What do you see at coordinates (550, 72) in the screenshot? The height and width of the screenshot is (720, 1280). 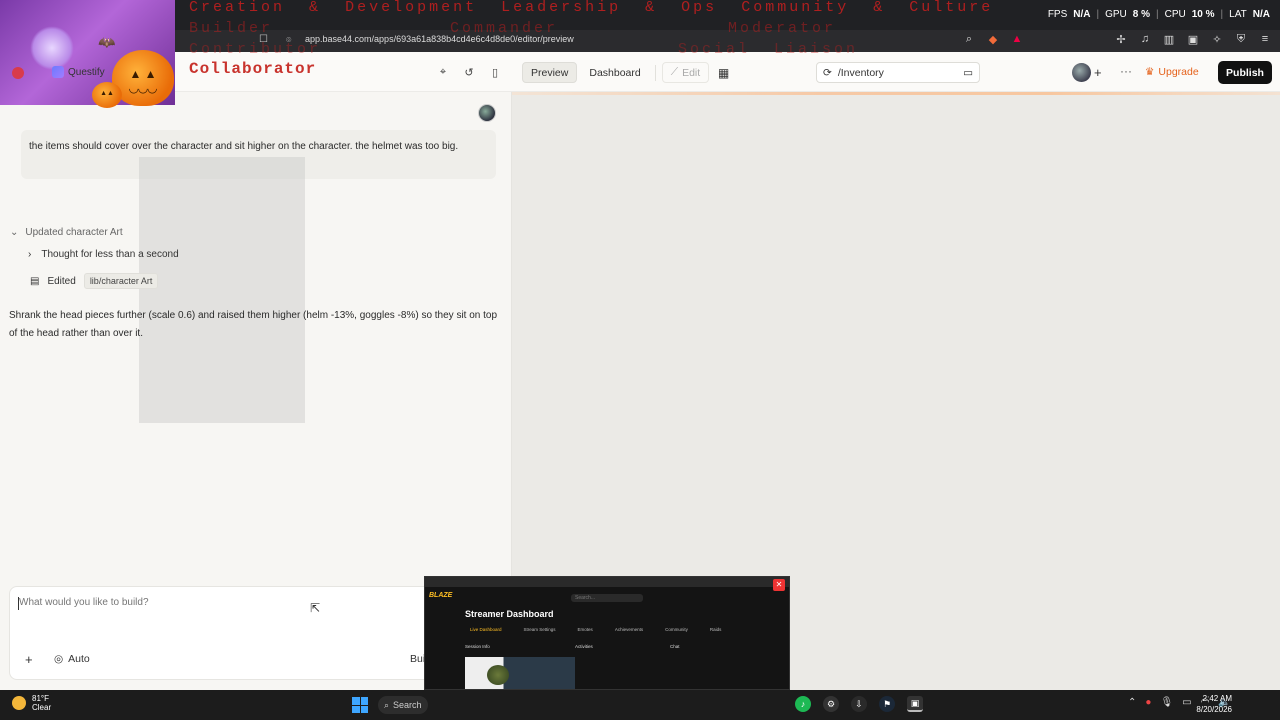 I see `tab-preview: Preview` at bounding box center [550, 72].